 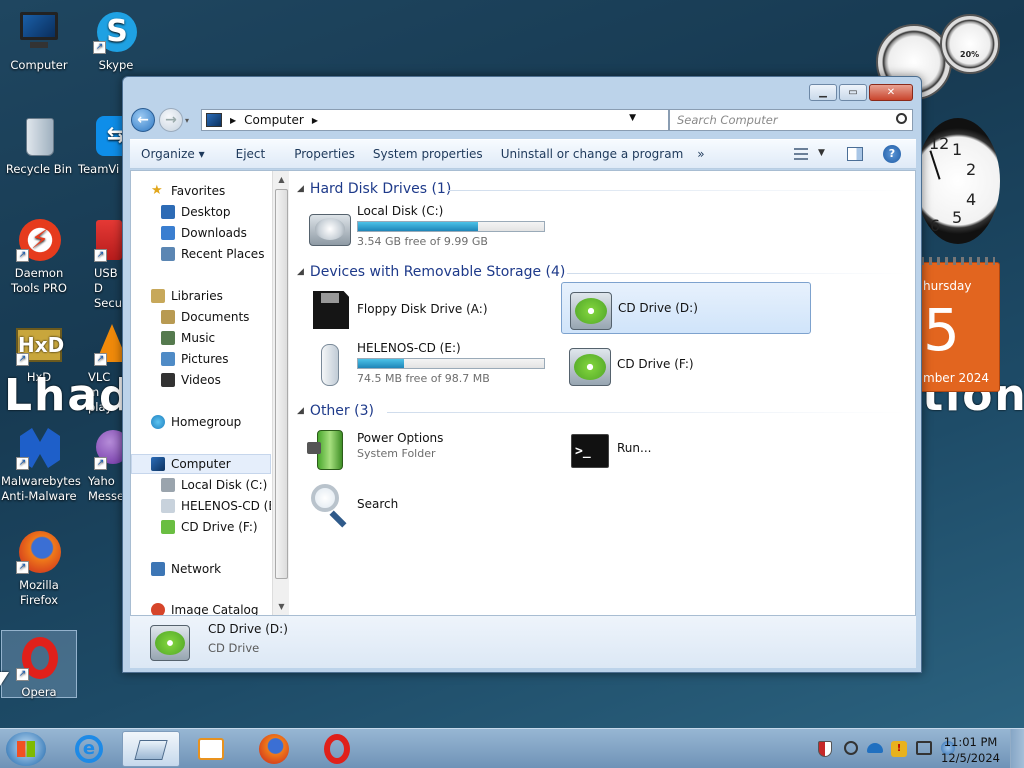 I want to click on music-icon, so click(x=168, y=338).